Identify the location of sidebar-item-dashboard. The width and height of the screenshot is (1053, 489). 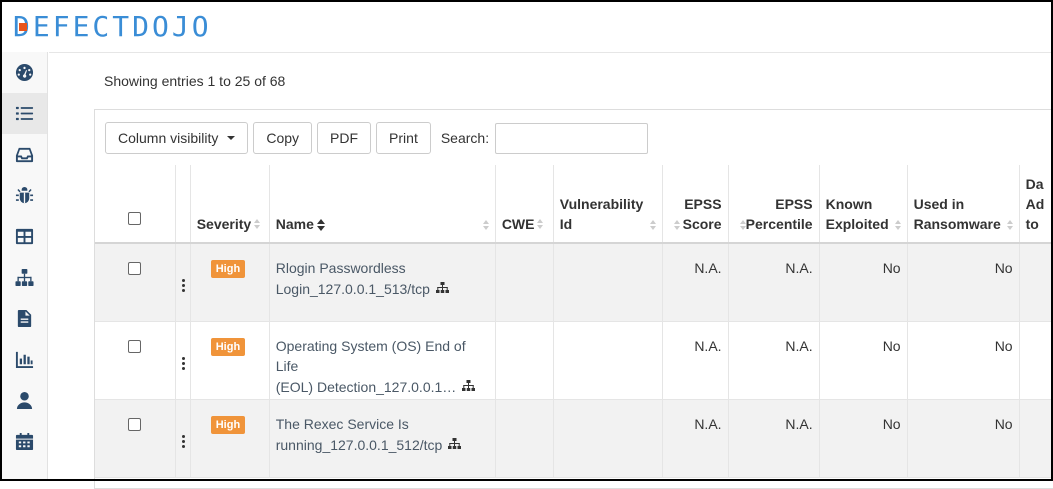
(24, 72).